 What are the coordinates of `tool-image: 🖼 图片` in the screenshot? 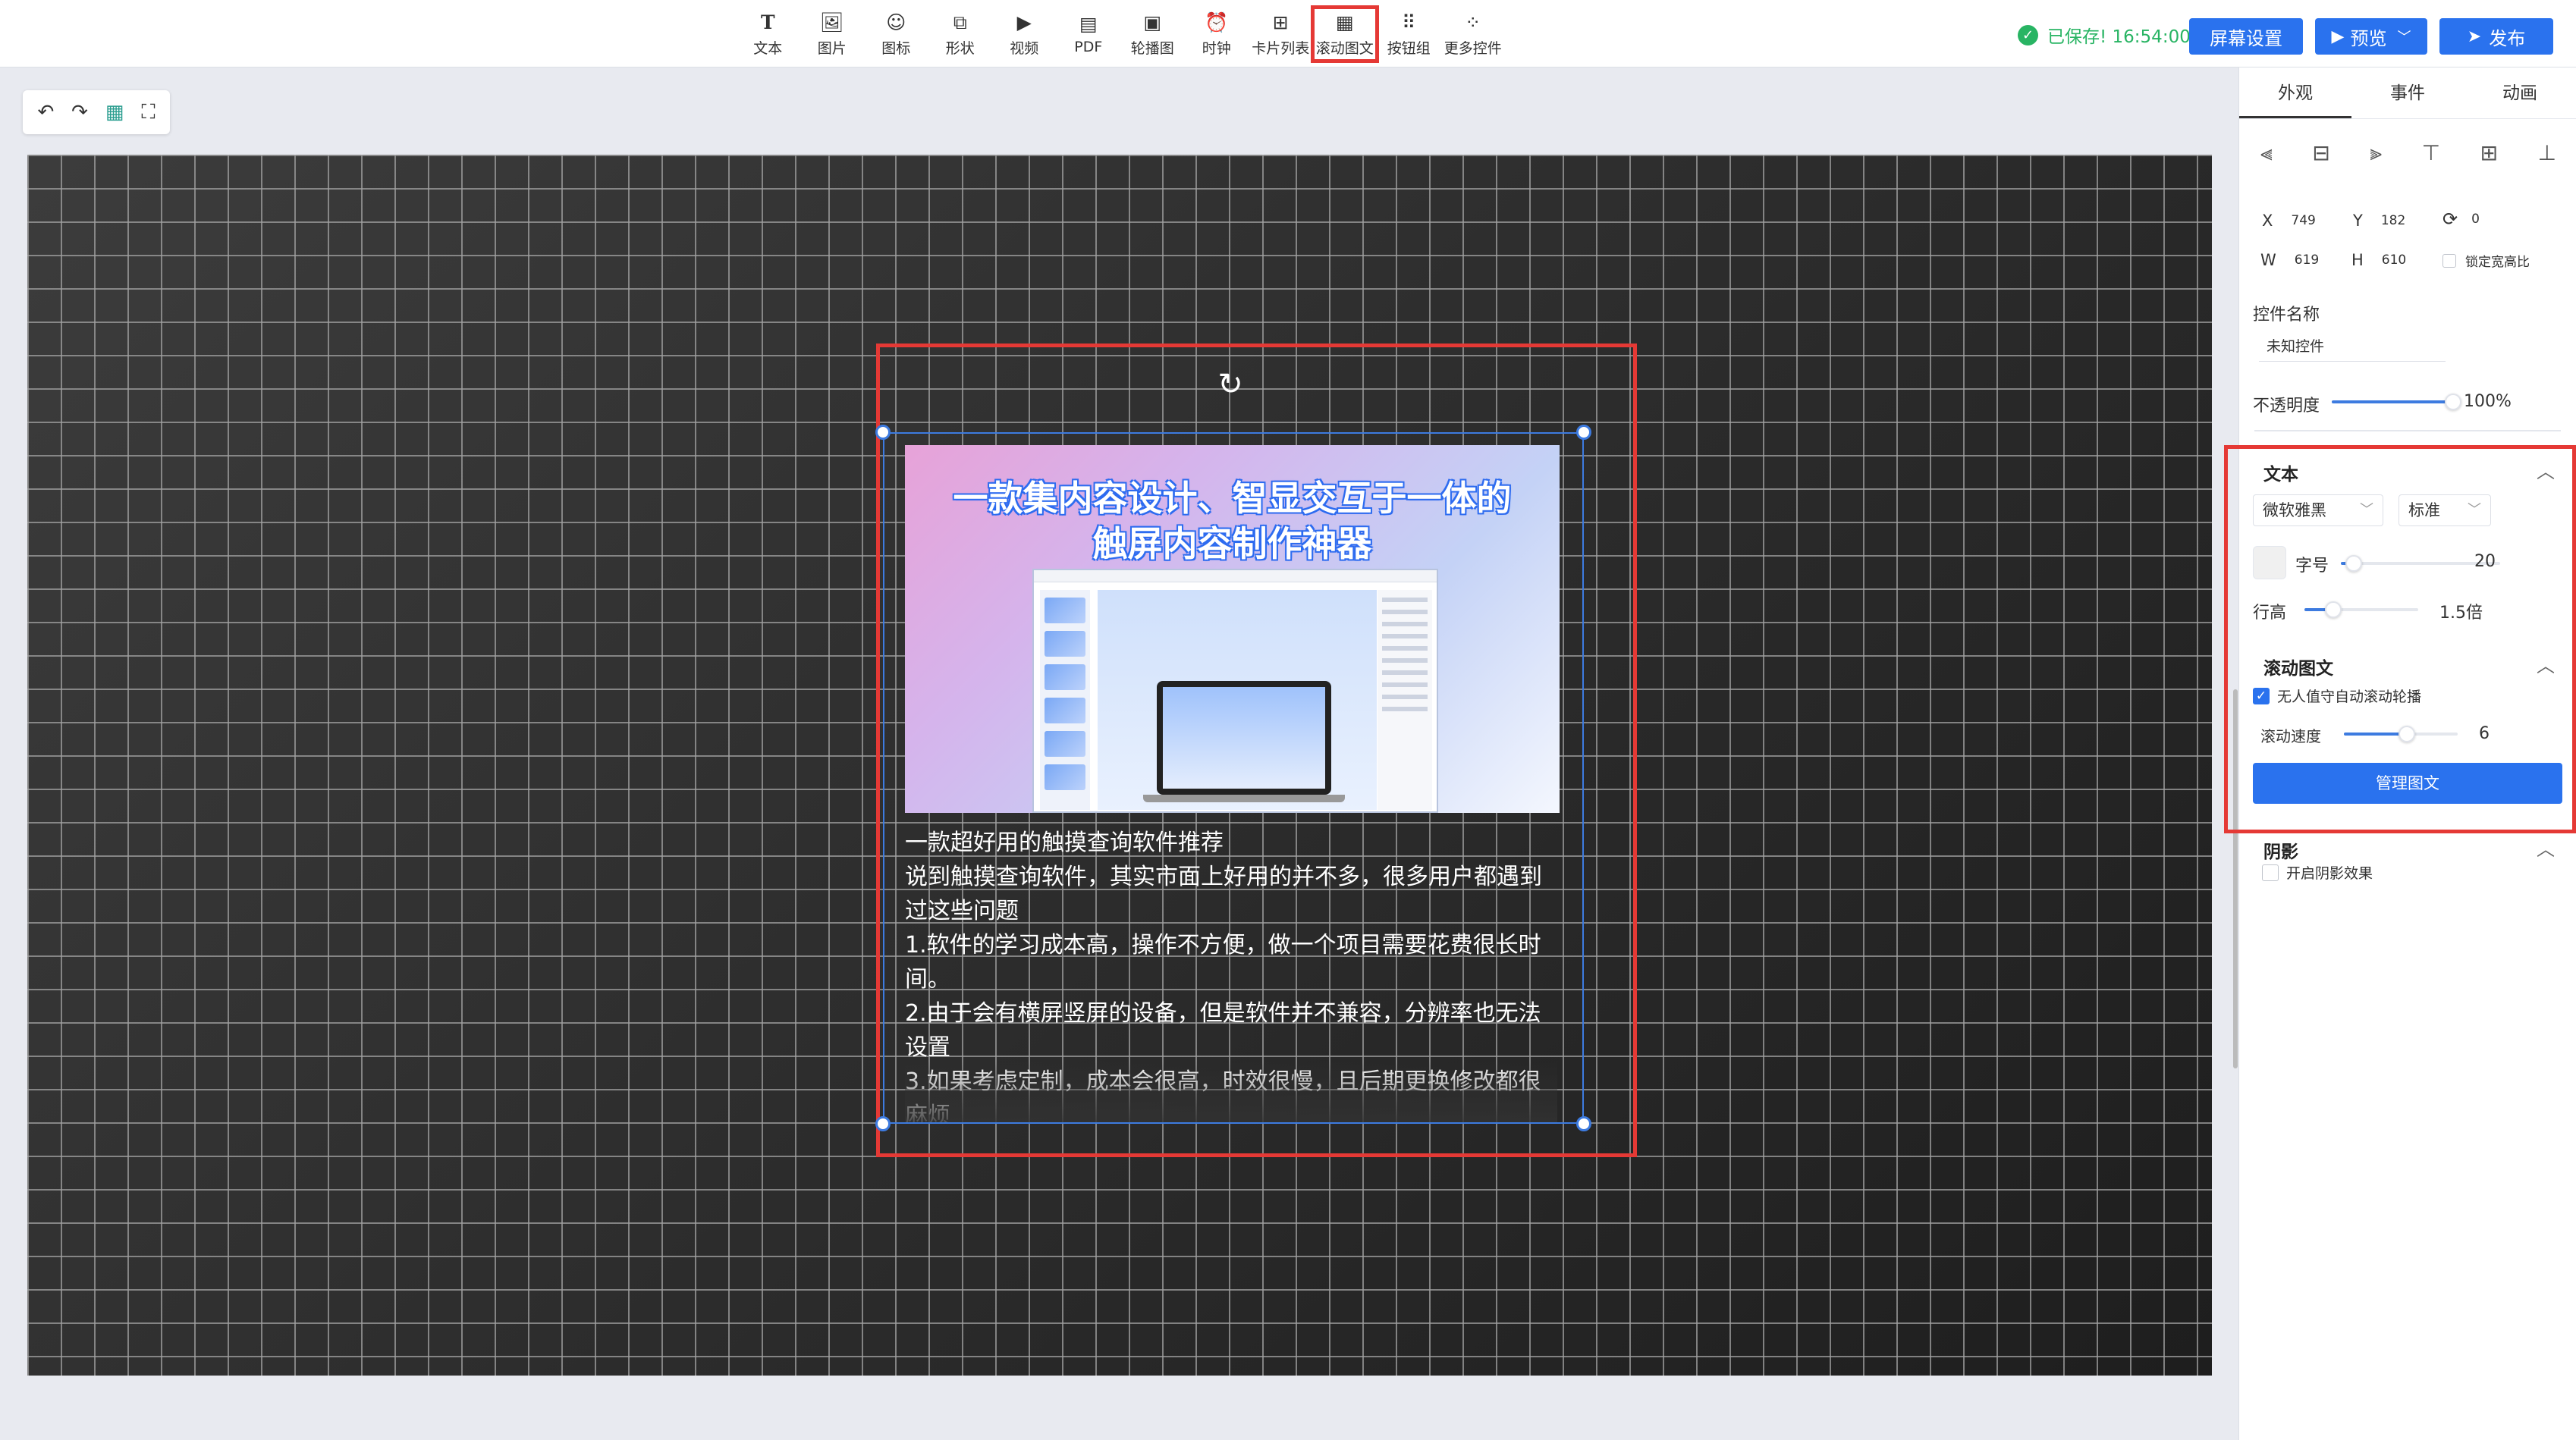 It's located at (832, 34).